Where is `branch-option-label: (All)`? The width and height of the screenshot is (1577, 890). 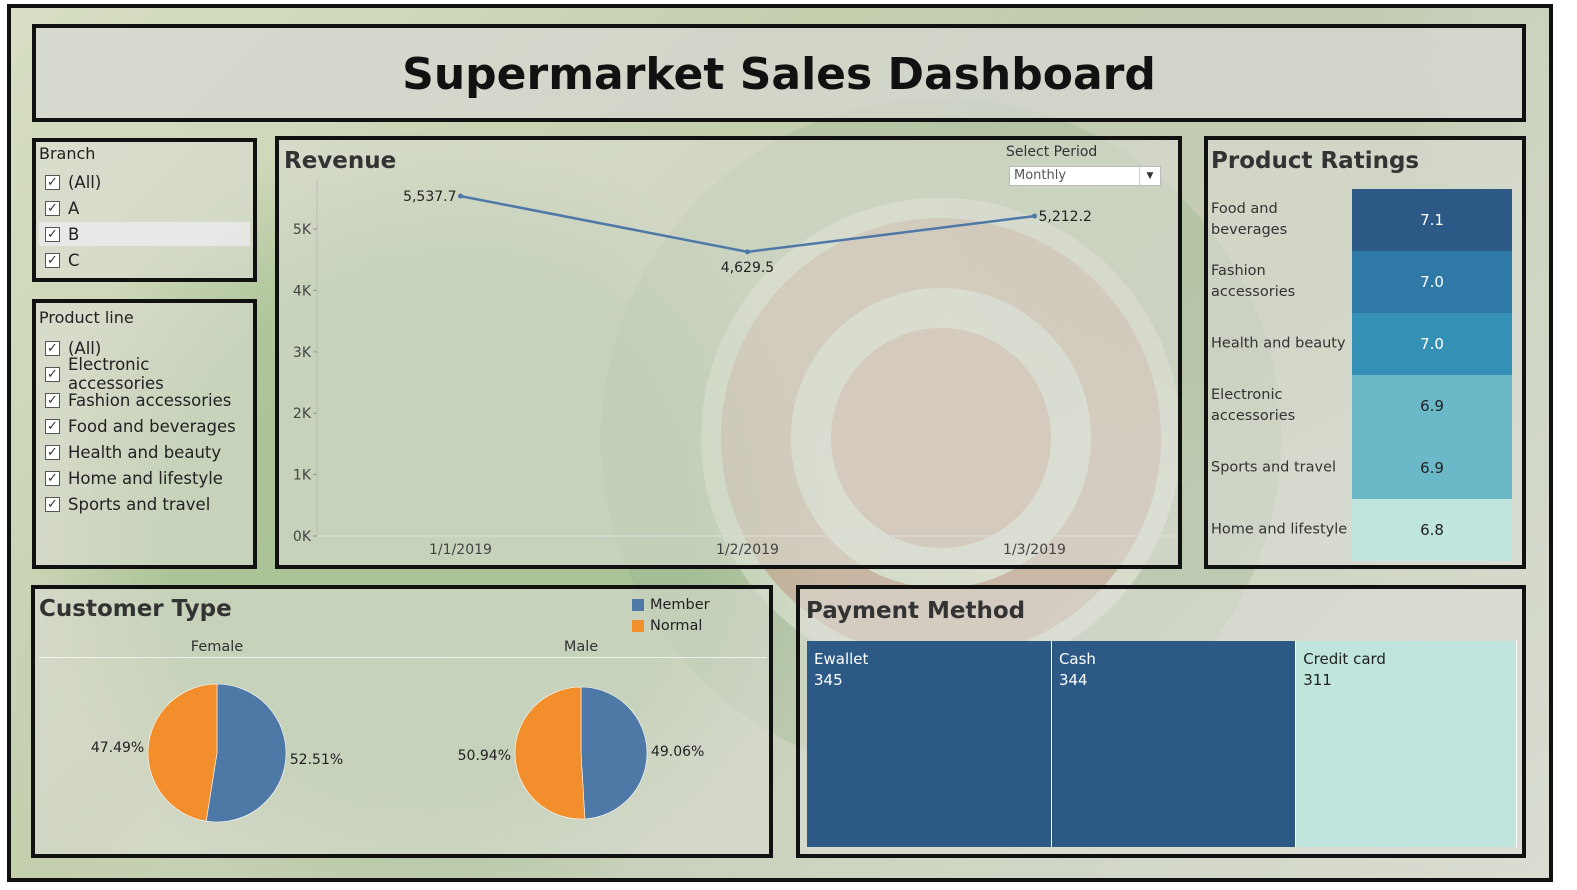 branch-option-label: (All) is located at coordinates (85, 182).